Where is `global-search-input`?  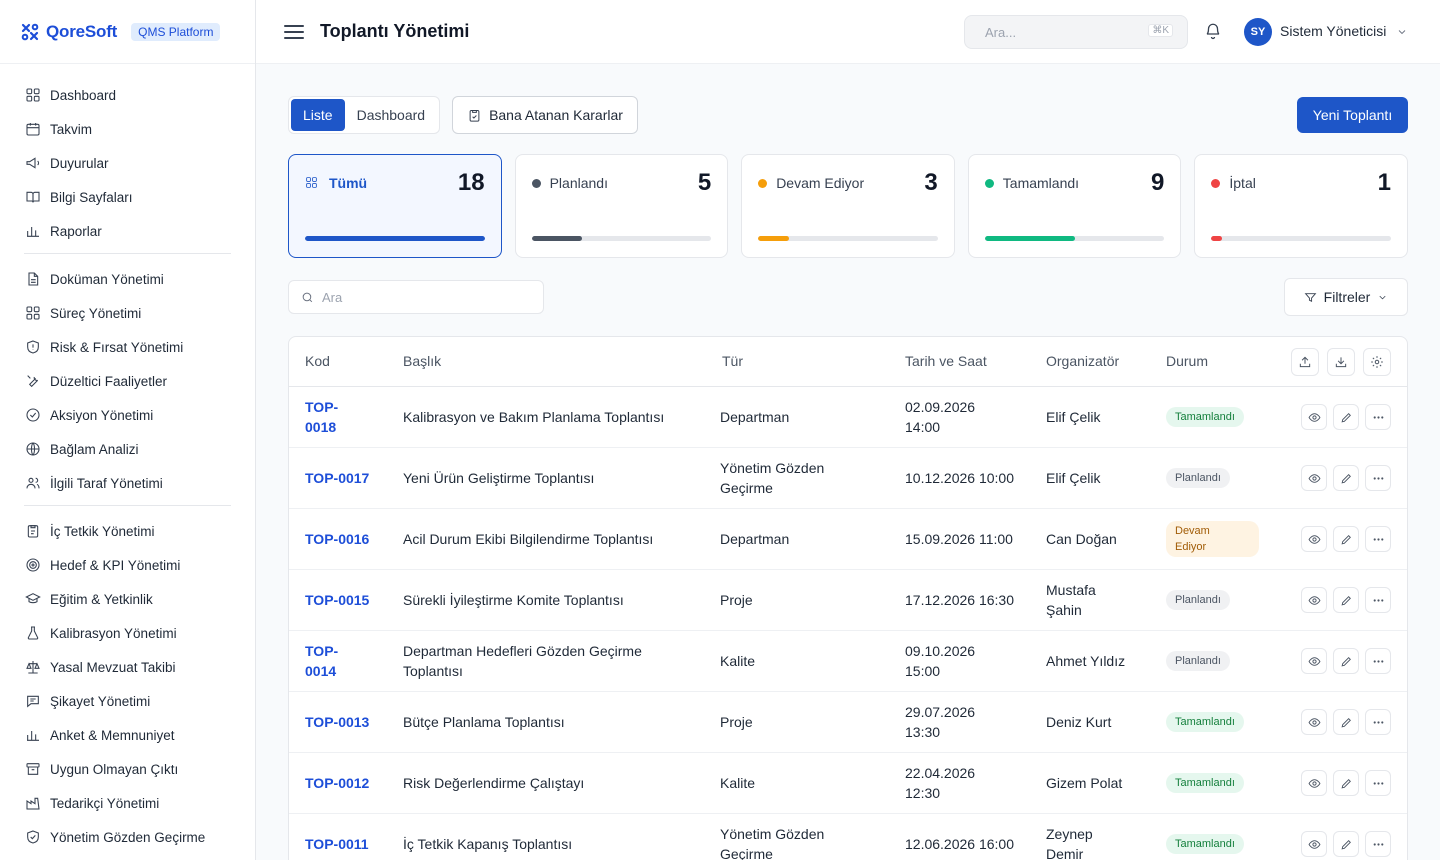 global-search-input is located at coordinates (1060, 32).